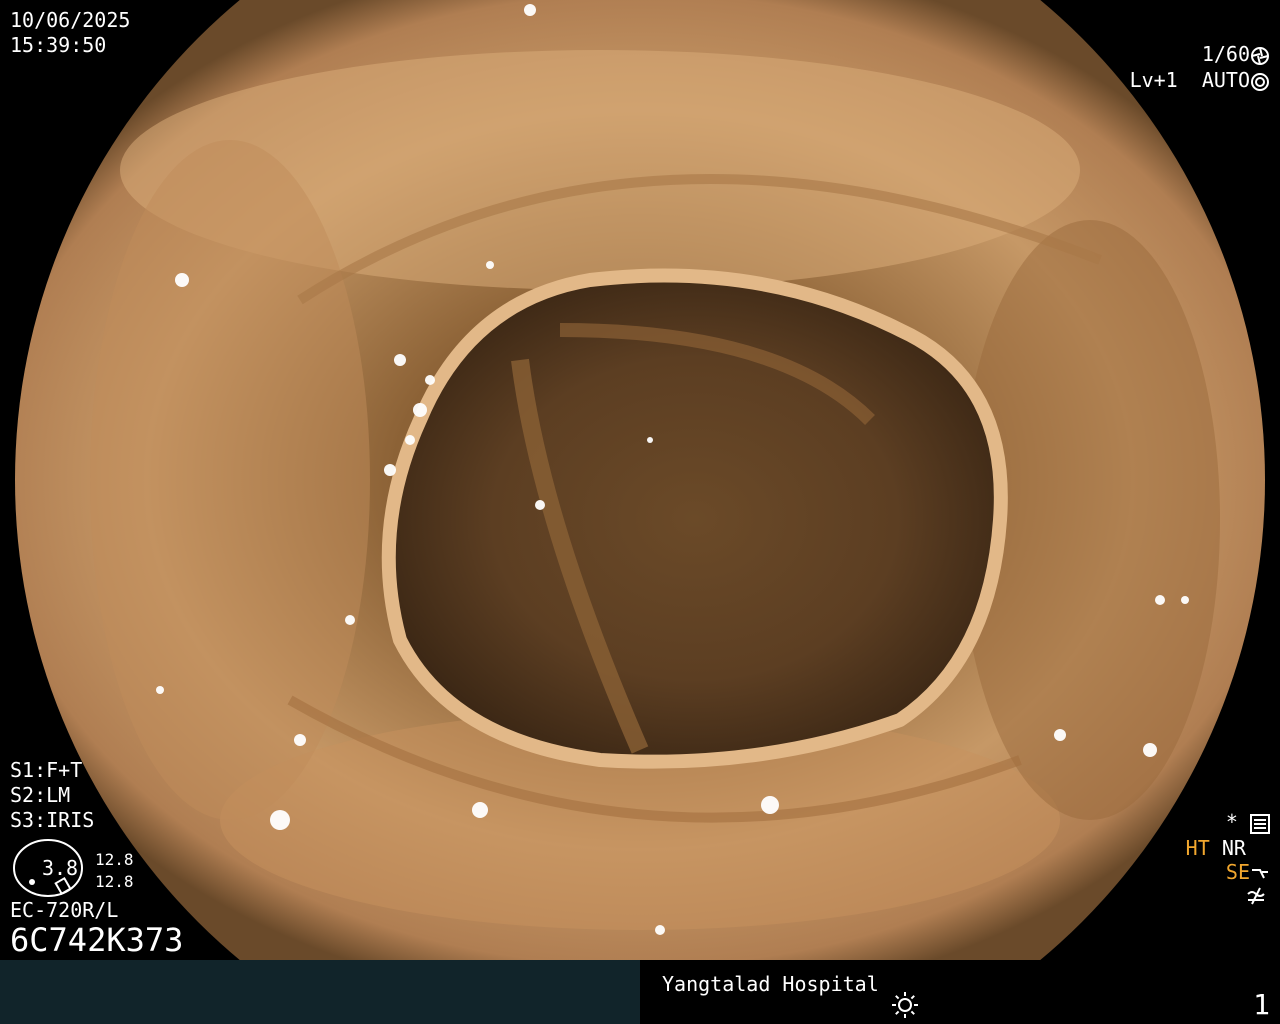 The width and height of the screenshot is (1280, 1024). I want to click on brightness-sun-icon, so click(905, 1005).